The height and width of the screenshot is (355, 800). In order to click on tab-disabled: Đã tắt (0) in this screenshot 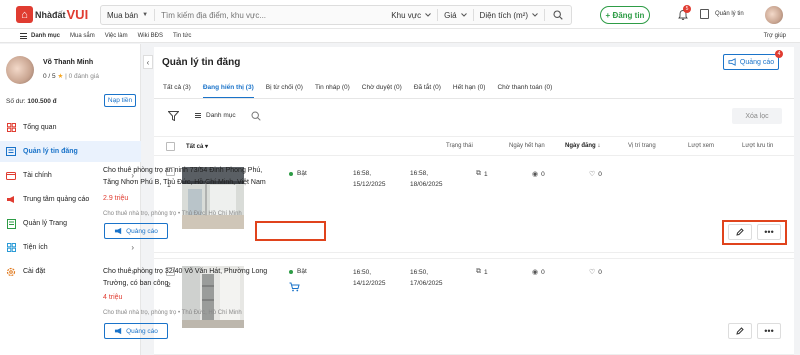, I will do `click(427, 91)`.